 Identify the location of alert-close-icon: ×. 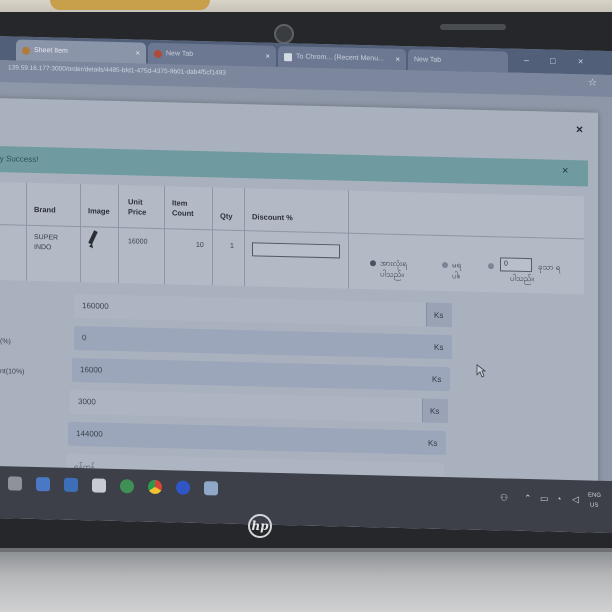
(565, 171).